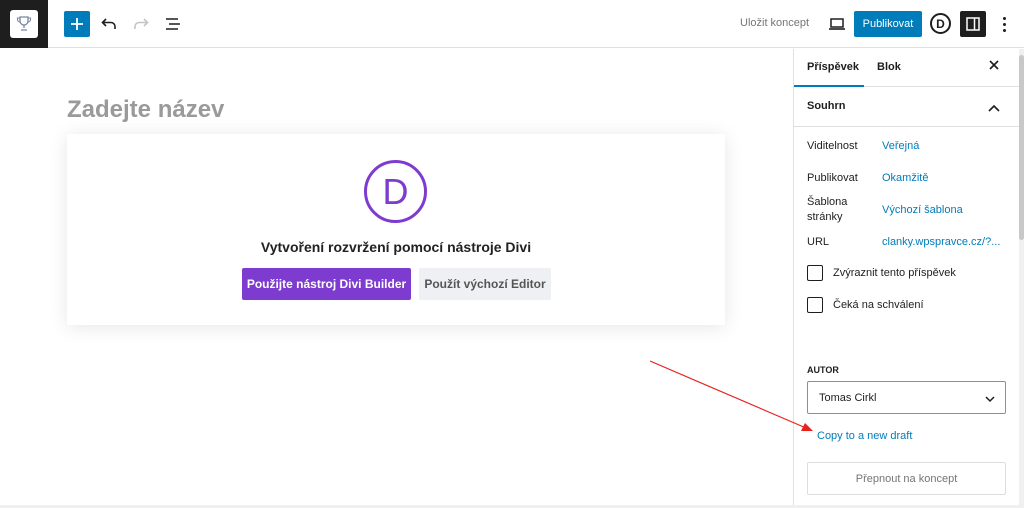 Image resolution: width=1024 pixels, height=508 pixels. What do you see at coordinates (832, 146) in the screenshot?
I see `visibility-label: Viditelnost` at bounding box center [832, 146].